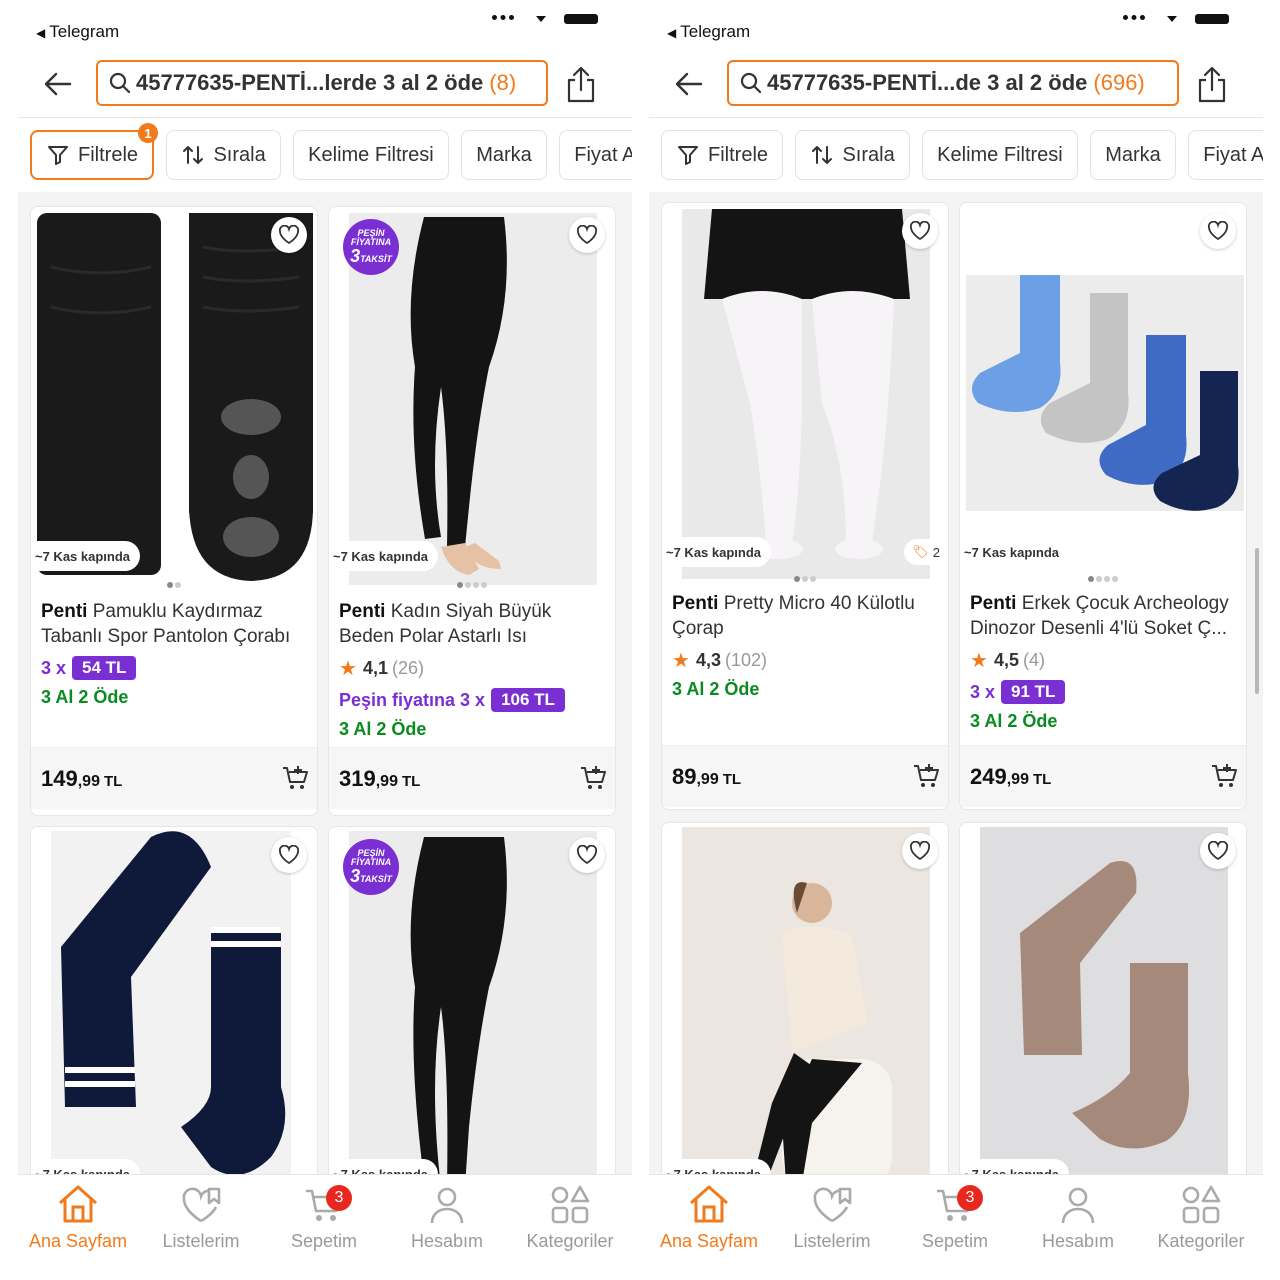  What do you see at coordinates (94, 151) in the screenshot?
I see `chip-filter: Filtrele 1` at bounding box center [94, 151].